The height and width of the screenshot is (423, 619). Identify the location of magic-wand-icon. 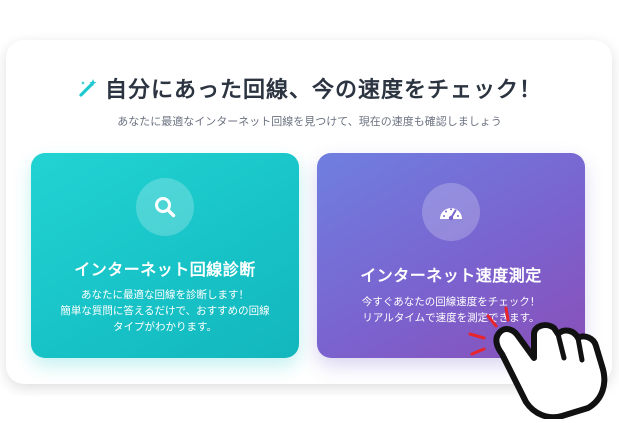
(88, 88).